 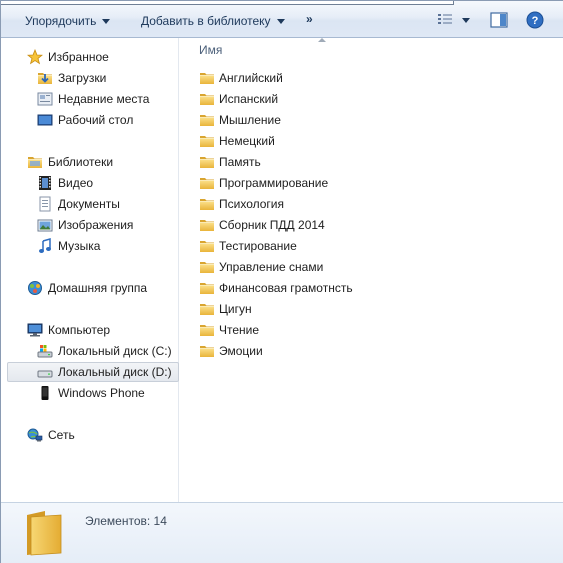 What do you see at coordinates (45, 245) in the screenshot?
I see `music-icon` at bounding box center [45, 245].